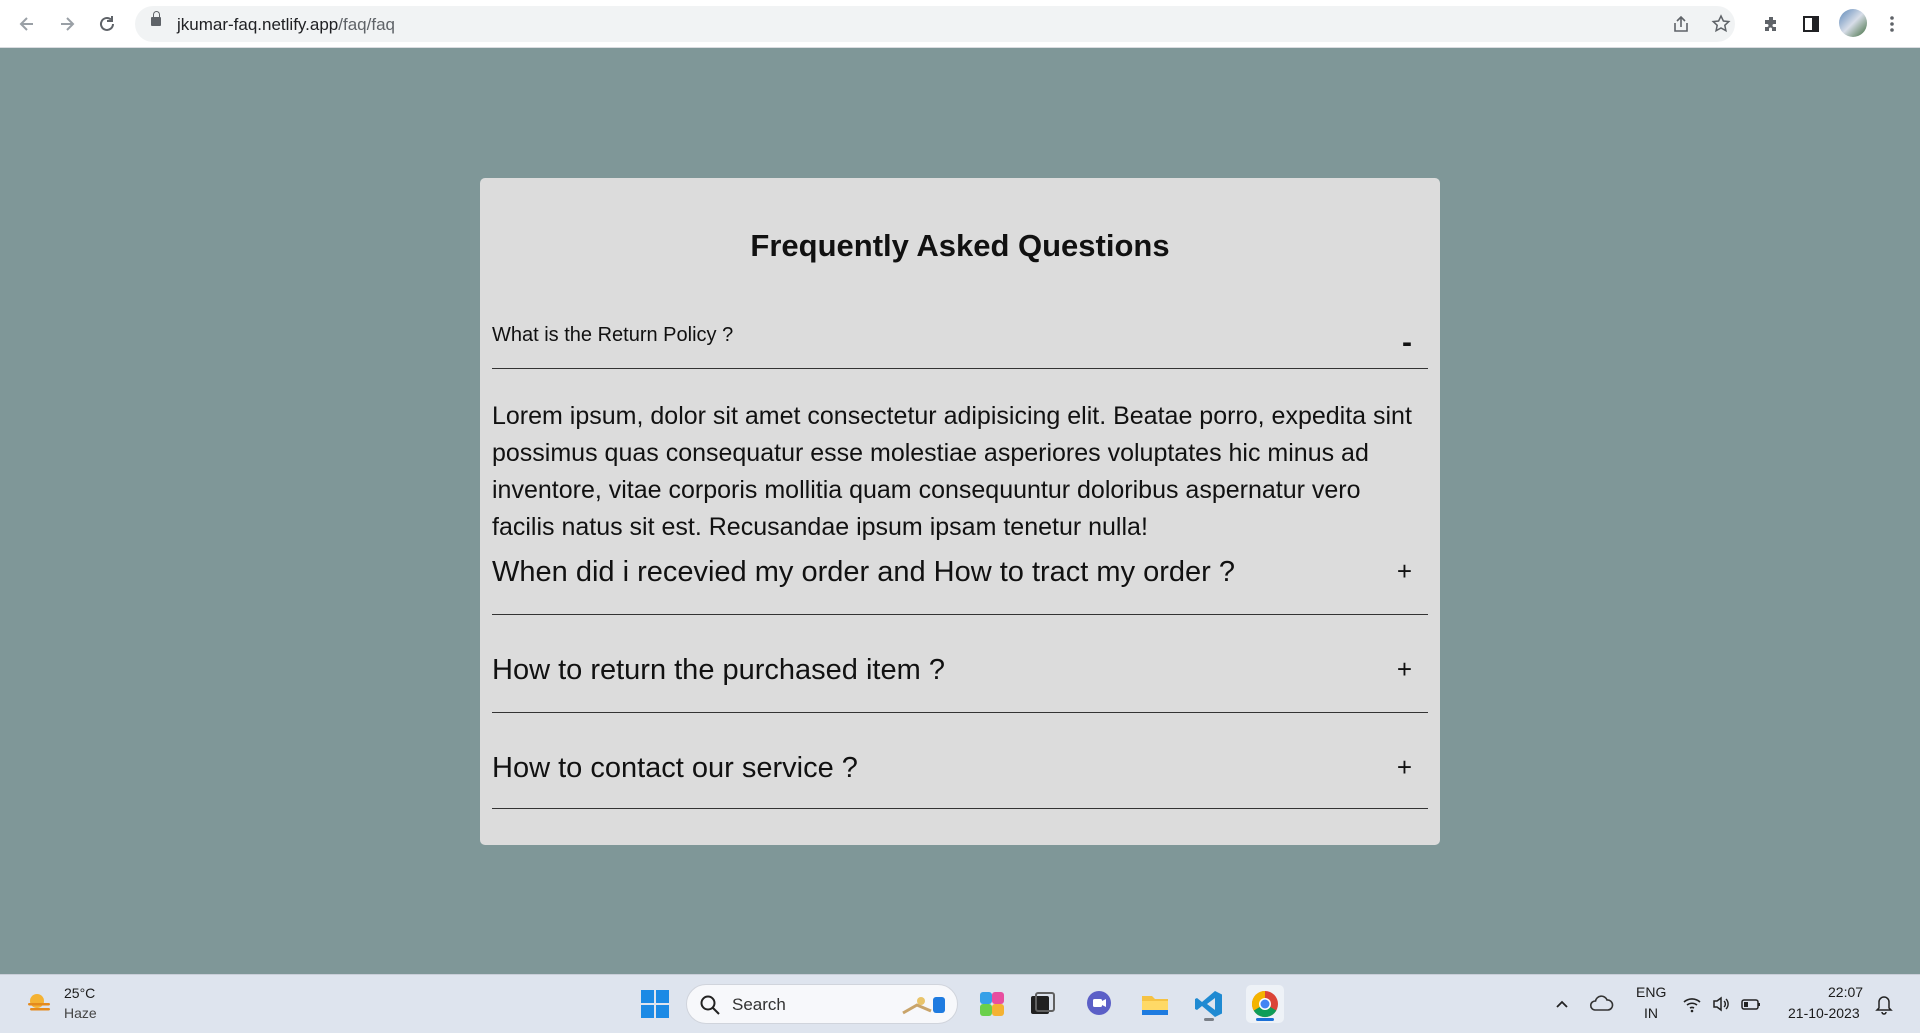 The width and height of the screenshot is (1920, 1033). I want to click on windows-start-icon, so click(655, 1004).